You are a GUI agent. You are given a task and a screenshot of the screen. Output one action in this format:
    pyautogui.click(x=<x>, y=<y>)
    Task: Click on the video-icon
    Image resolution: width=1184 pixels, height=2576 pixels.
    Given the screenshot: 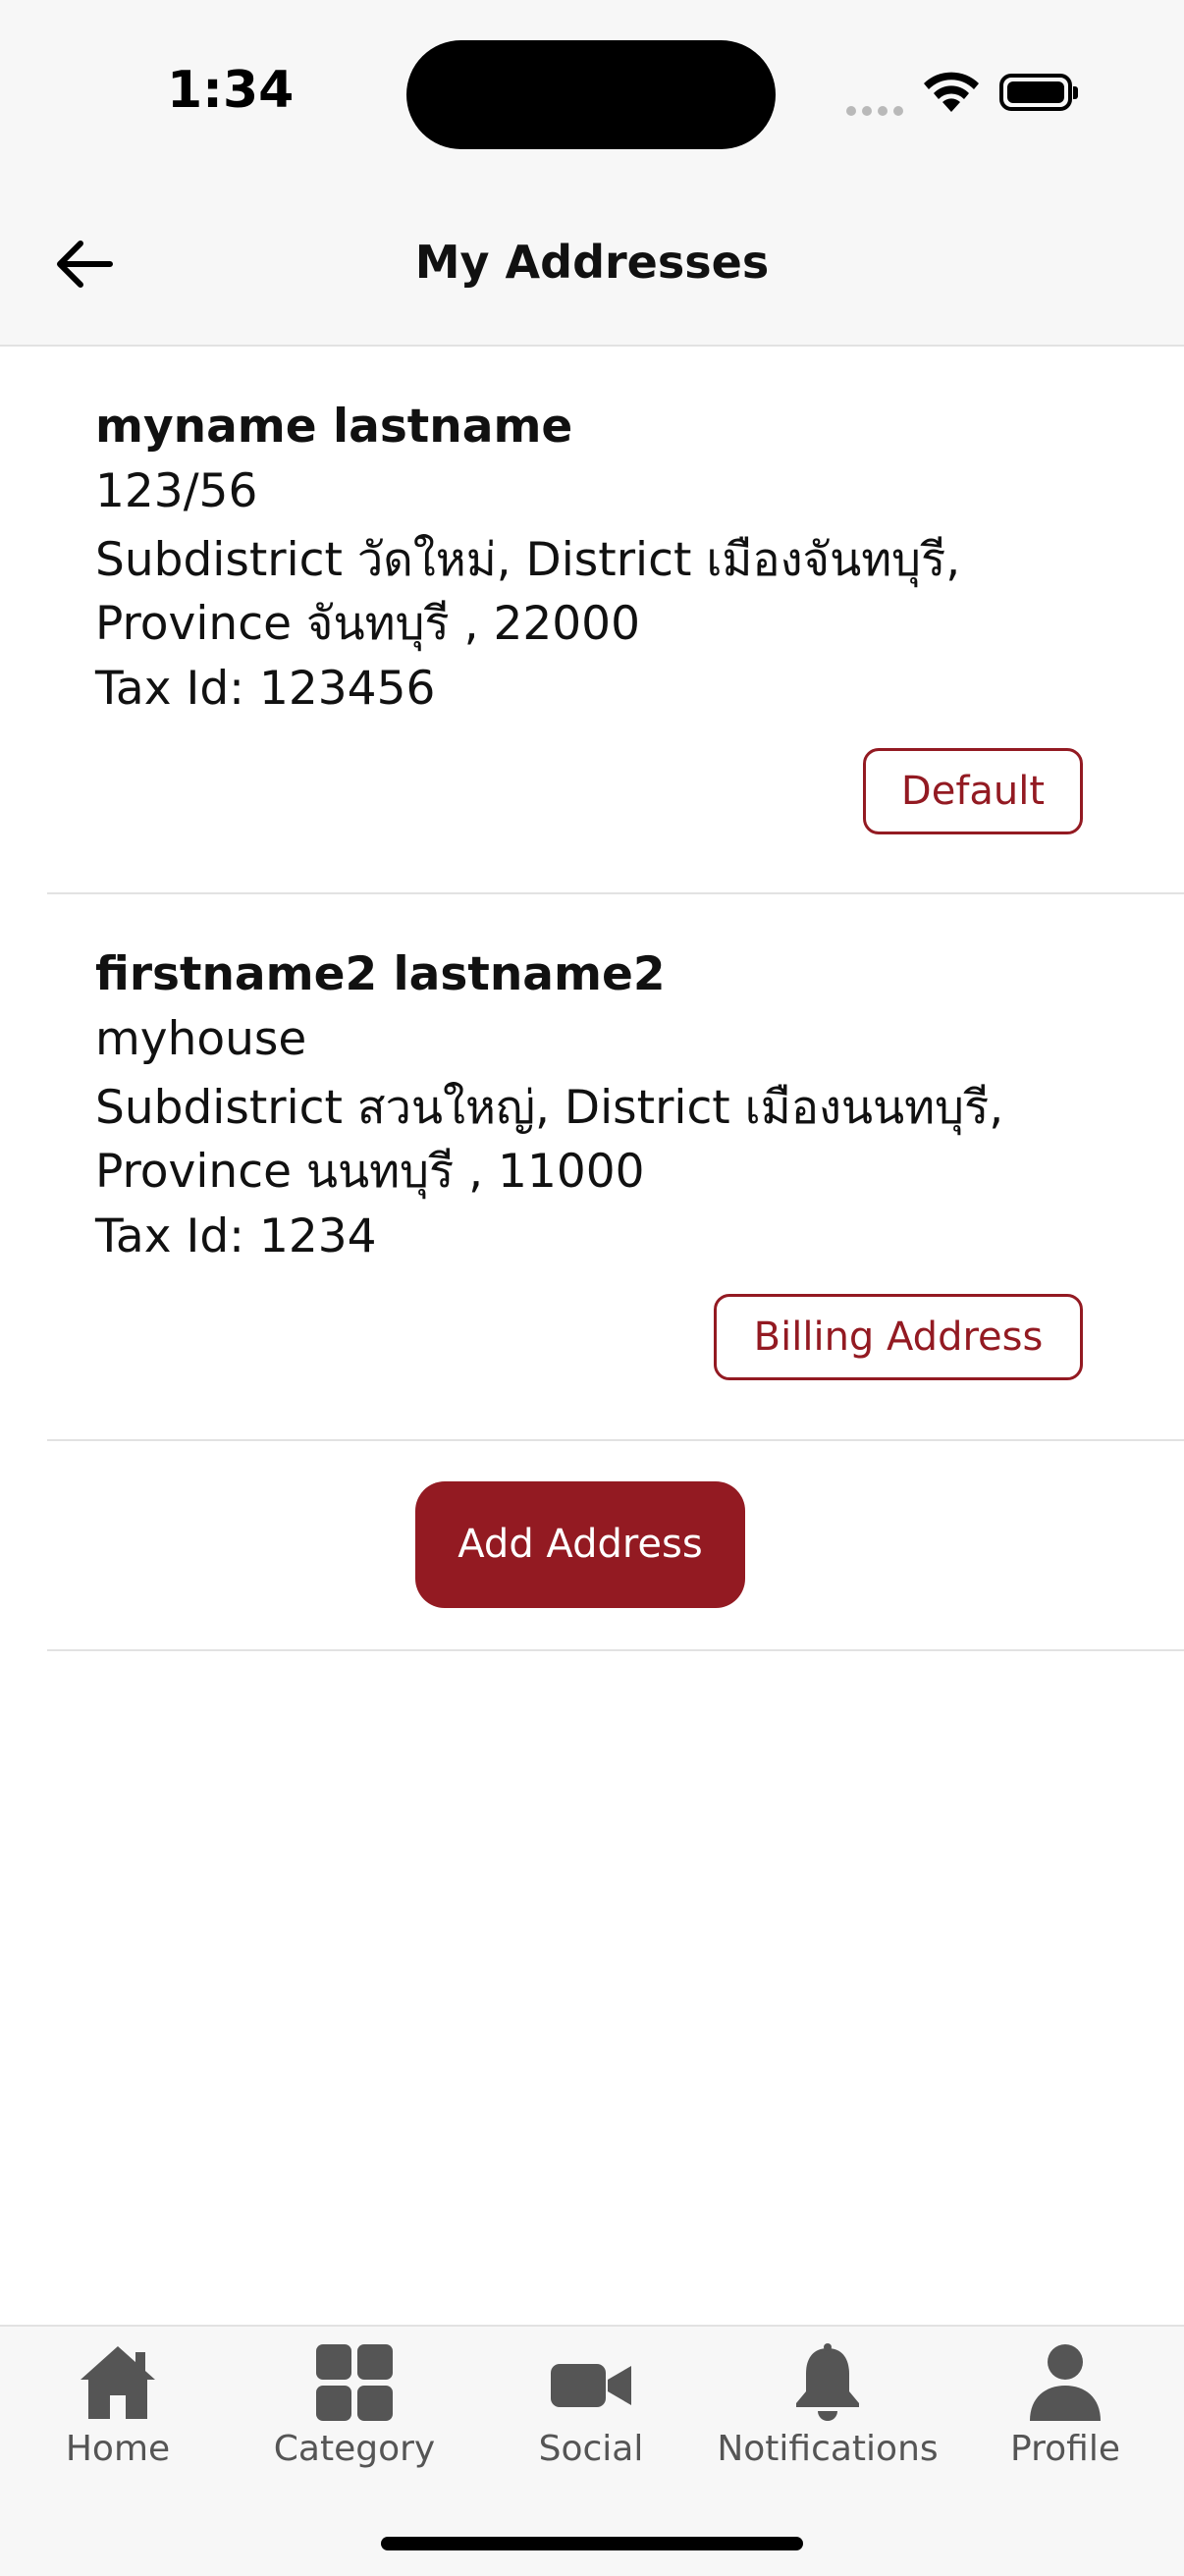 What is the action you would take?
    pyautogui.click(x=591, y=2385)
    